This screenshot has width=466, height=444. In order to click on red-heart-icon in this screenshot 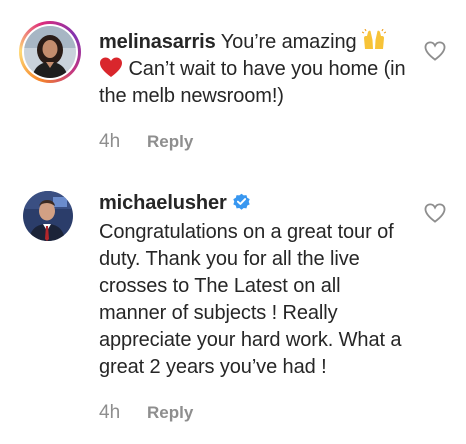, I will do `click(111, 67)`.